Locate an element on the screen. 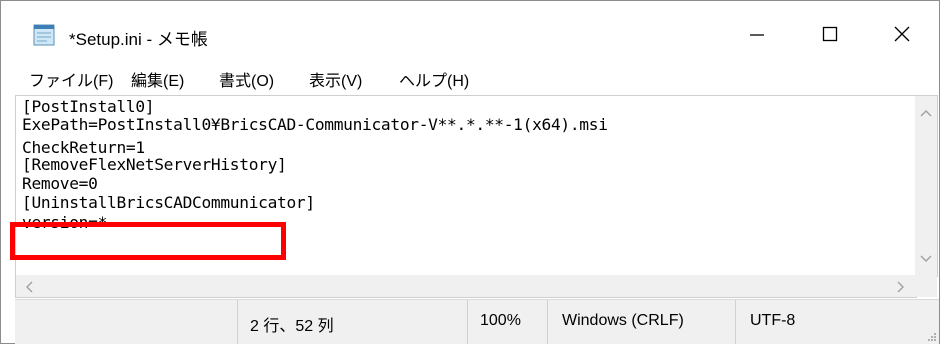  horizontal-scrollbar is located at coordinates (466, 286).